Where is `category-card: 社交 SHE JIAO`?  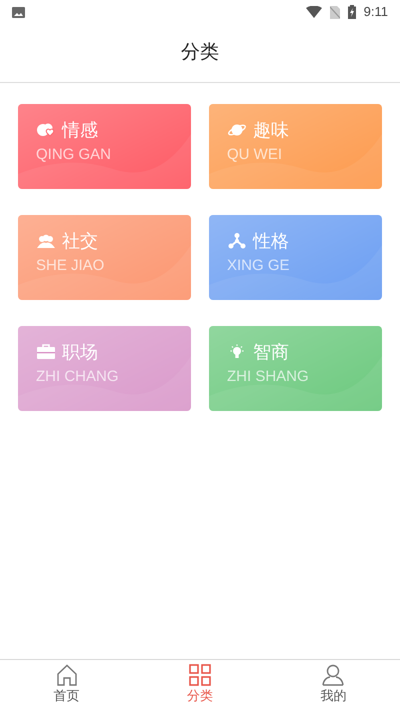 category-card: 社交 SHE JIAO is located at coordinates (104, 257).